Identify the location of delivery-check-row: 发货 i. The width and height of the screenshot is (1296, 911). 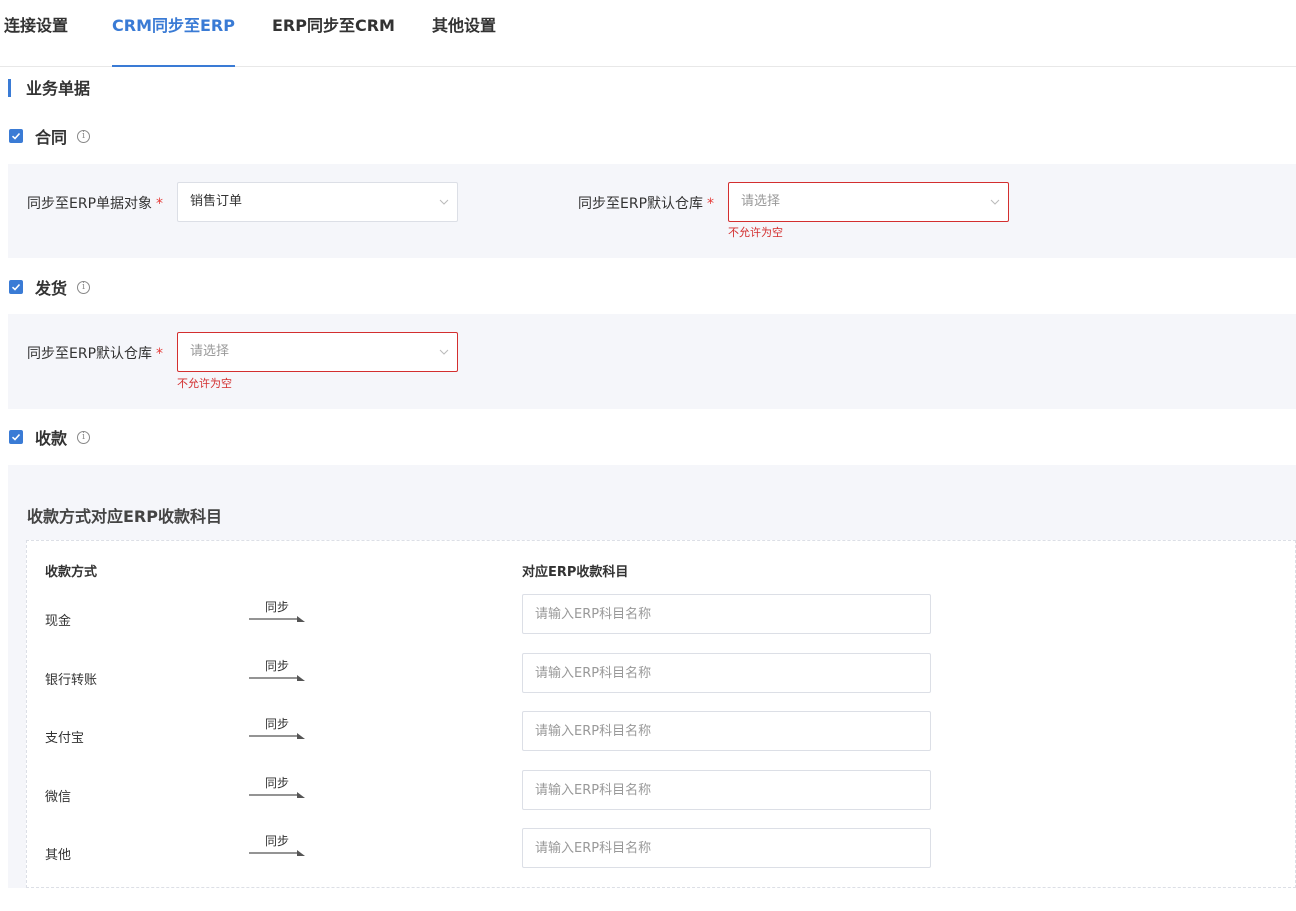
(50, 287).